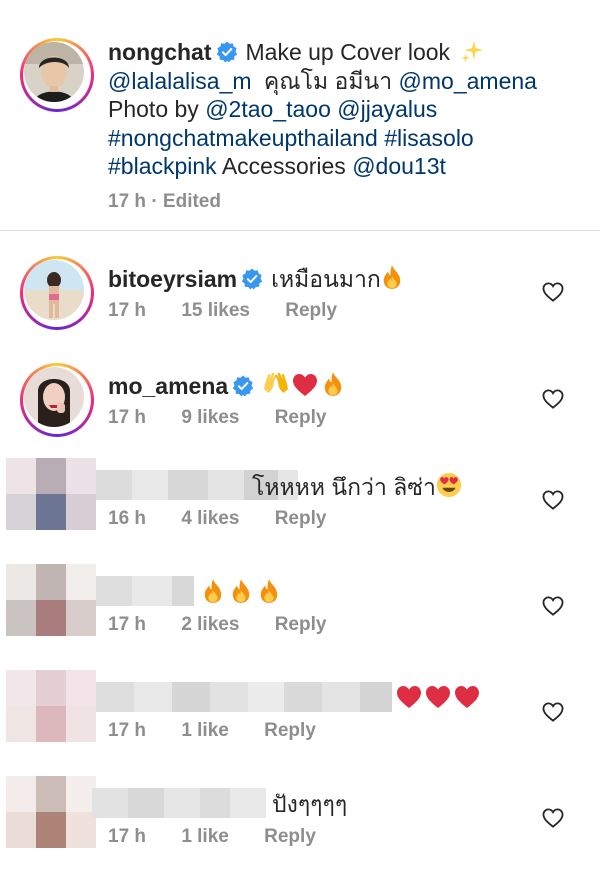 Image resolution: width=600 pixels, height=882 pixels. I want to click on comment-likes: 9 likes, so click(210, 417).